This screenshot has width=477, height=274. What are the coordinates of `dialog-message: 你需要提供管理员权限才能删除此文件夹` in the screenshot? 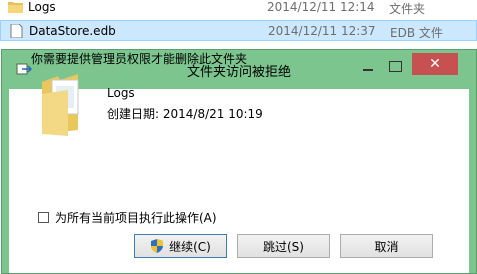 It's located at (139, 59).